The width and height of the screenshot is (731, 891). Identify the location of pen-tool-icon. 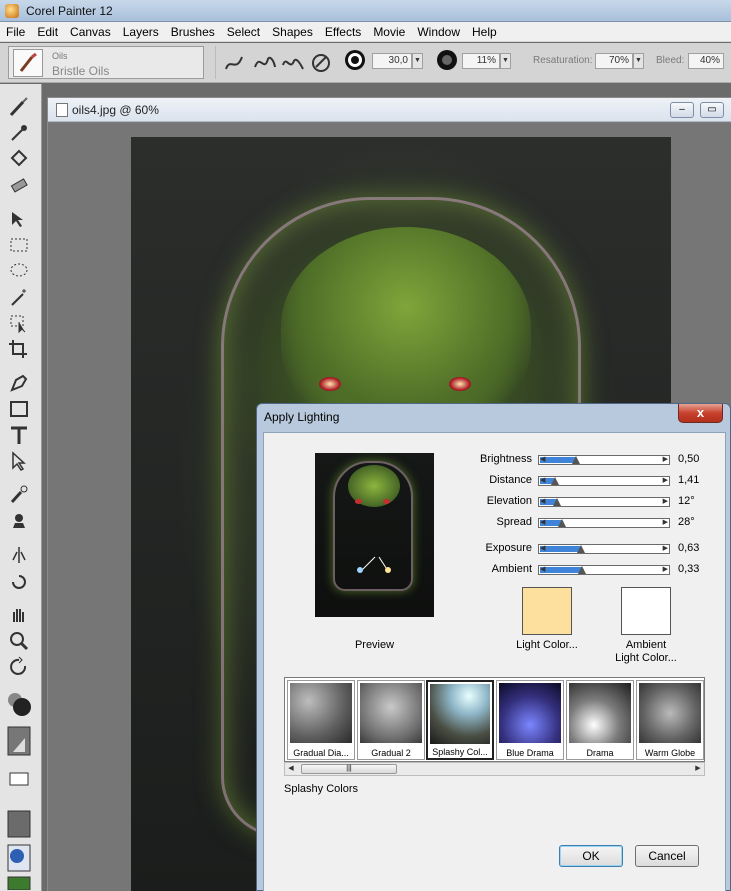
(19, 383).